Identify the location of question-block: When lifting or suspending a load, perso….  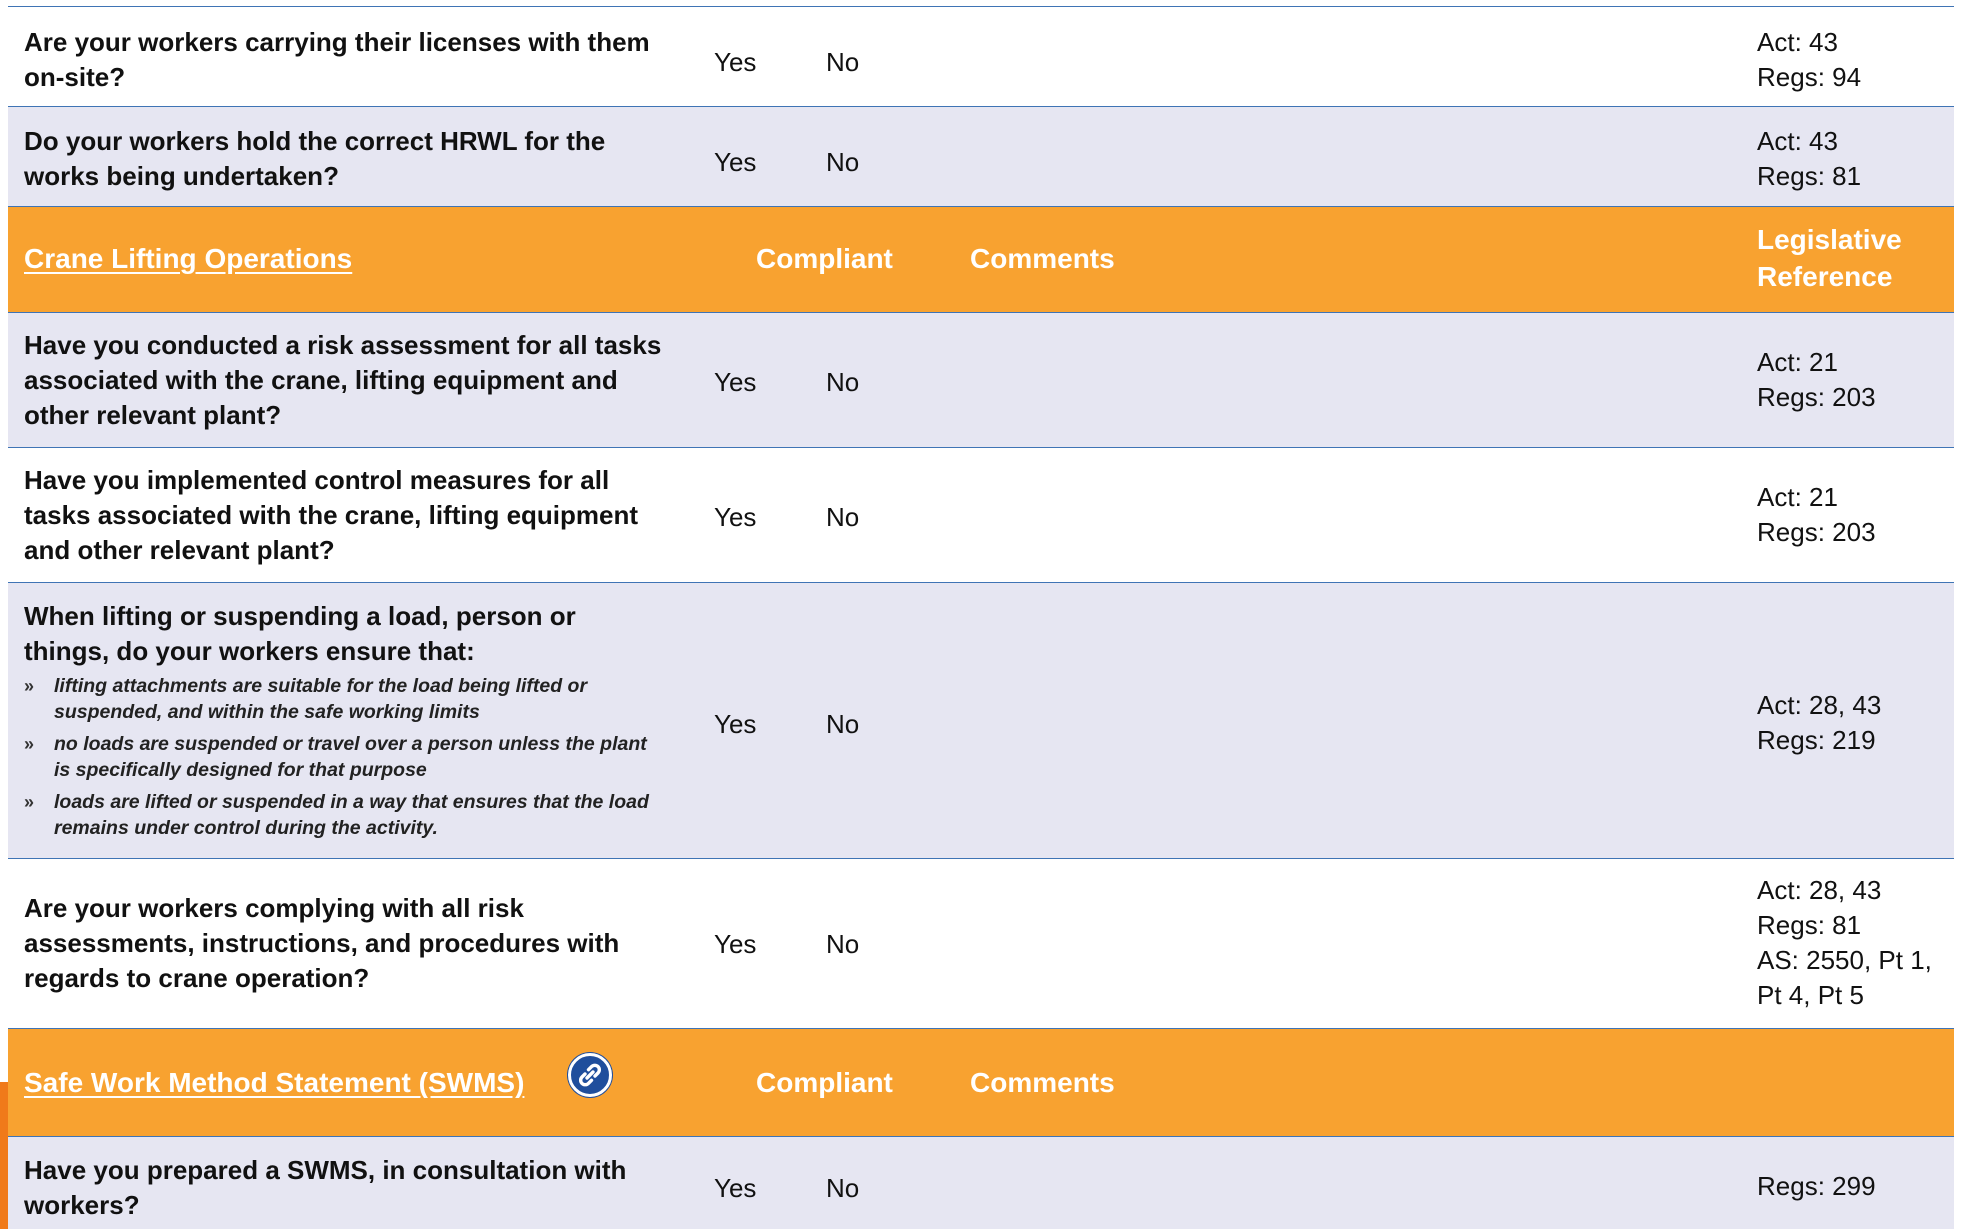
(344, 723).